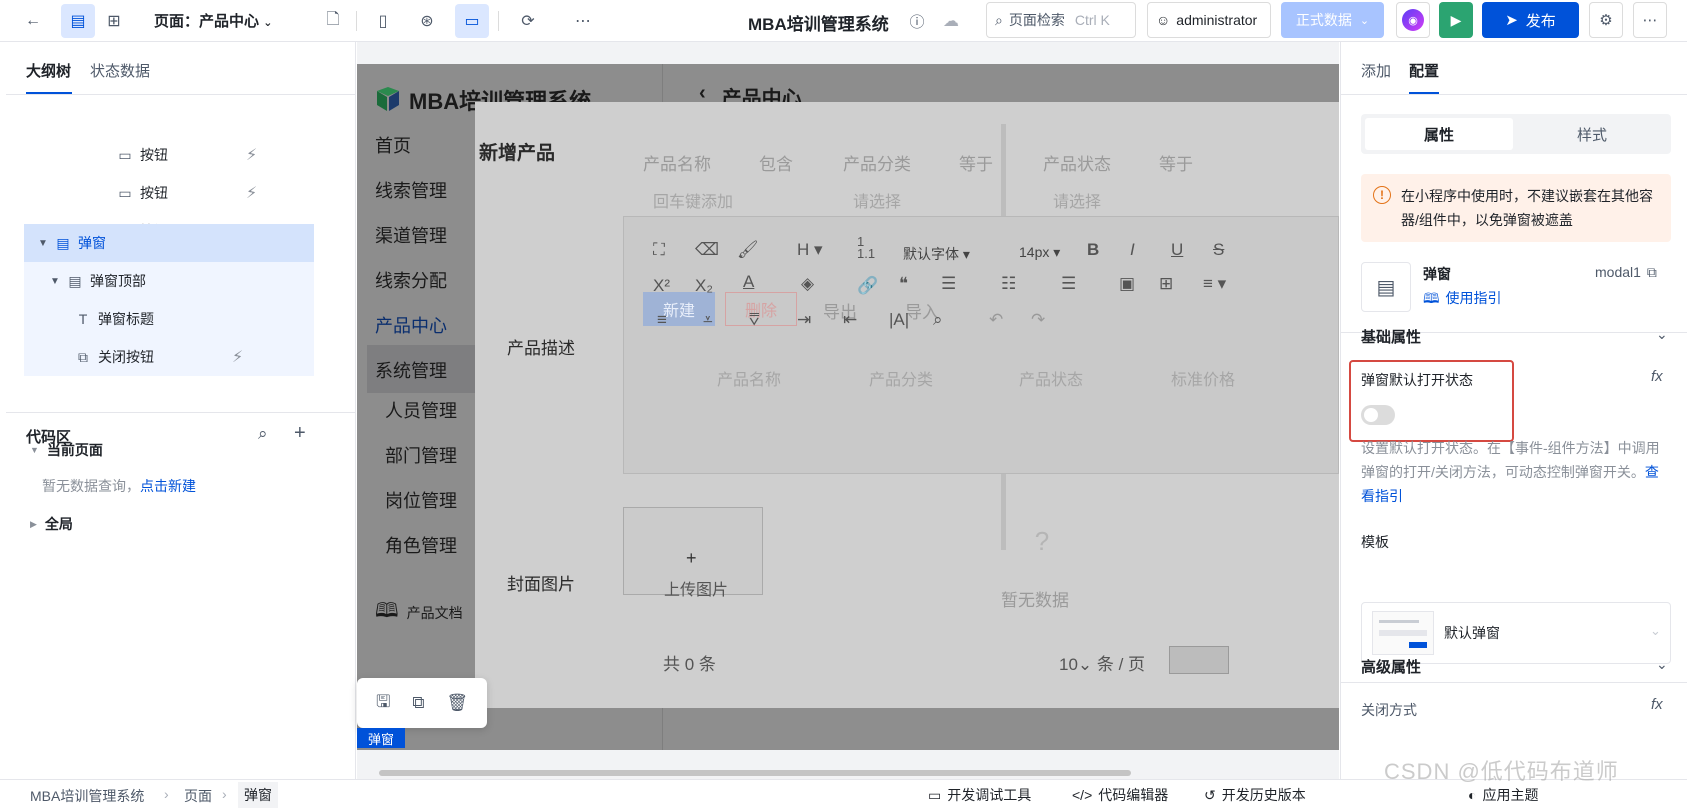  I want to click on table-icon: ⊞, so click(1166, 284).